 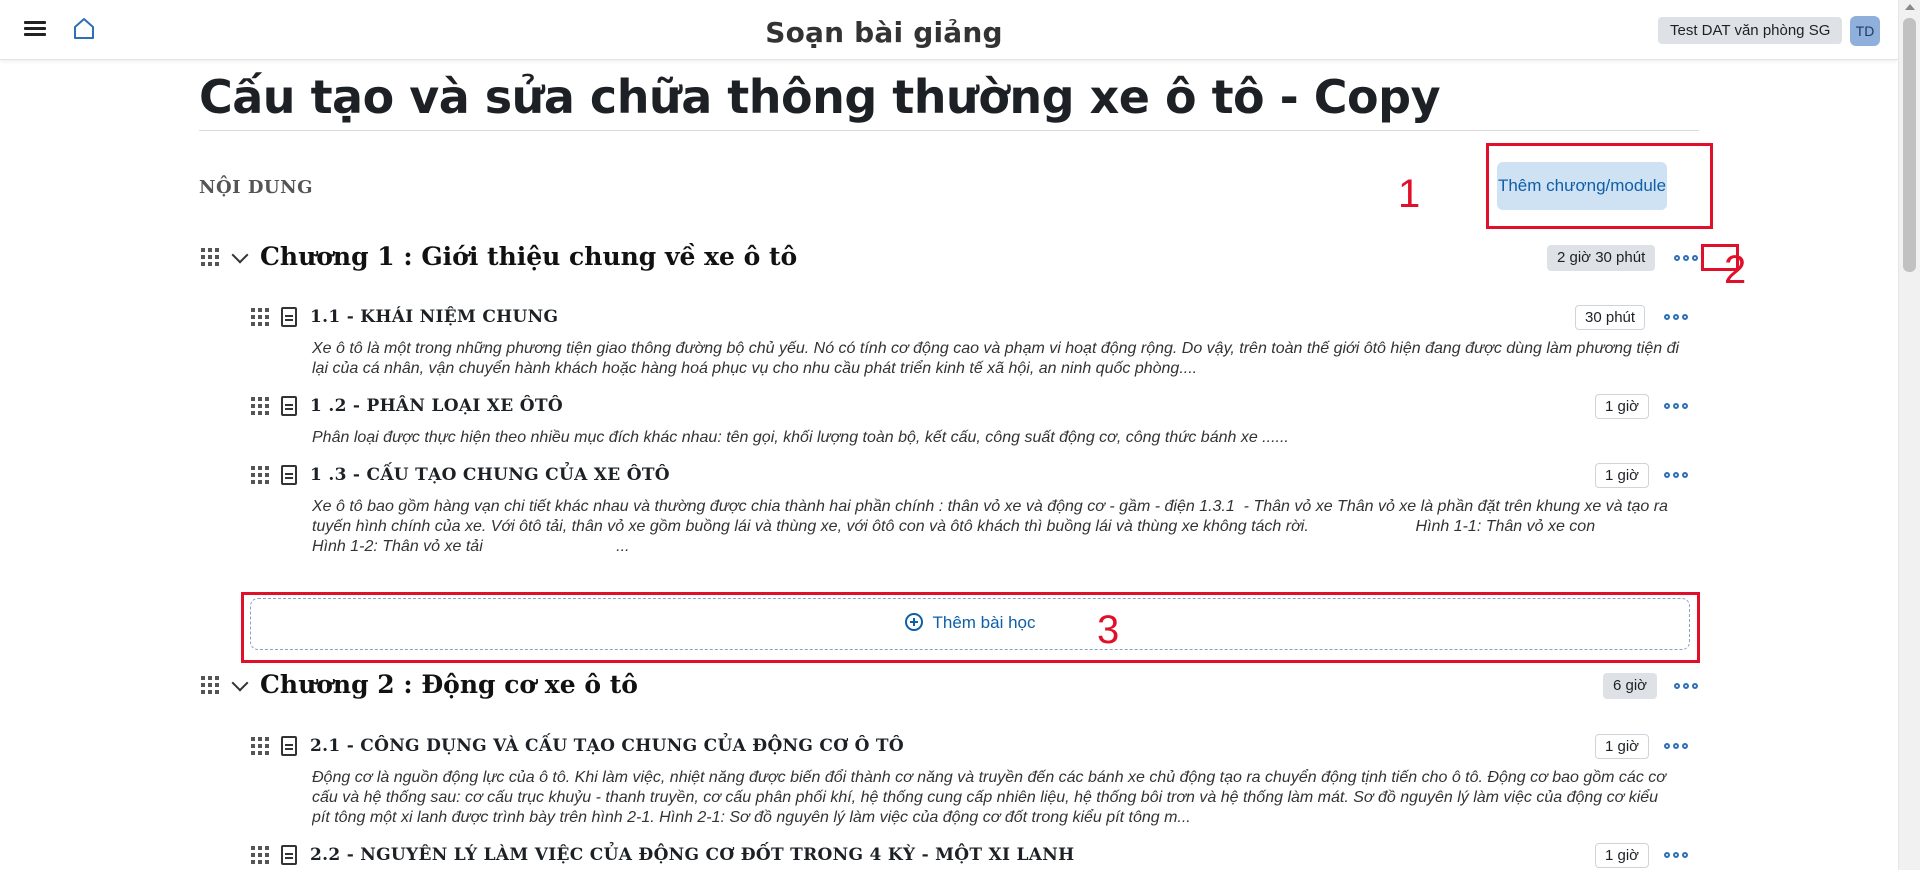 What do you see at coordinates (449, 684) in the screenshot?
I see `chapter-title: Chương 2 : Động cơ xe ô tô` at bounding box center [449, 684].